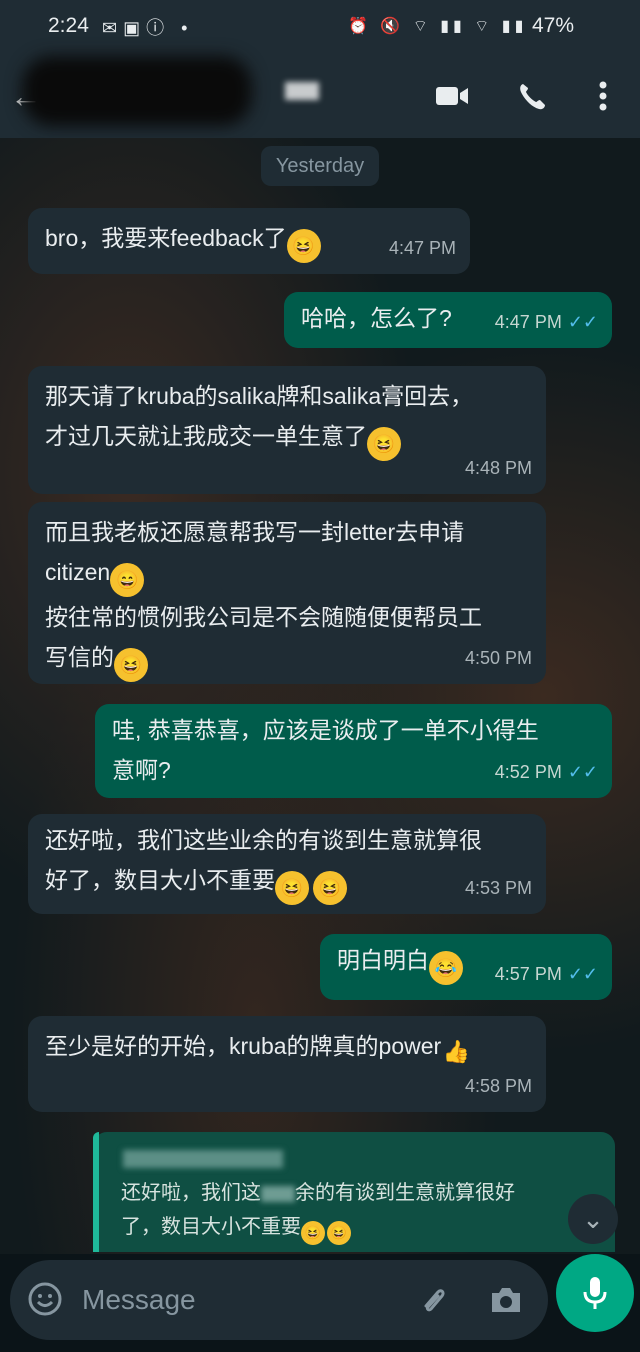  I want to click on message-time: 4:48 PM, so click(498, 468).